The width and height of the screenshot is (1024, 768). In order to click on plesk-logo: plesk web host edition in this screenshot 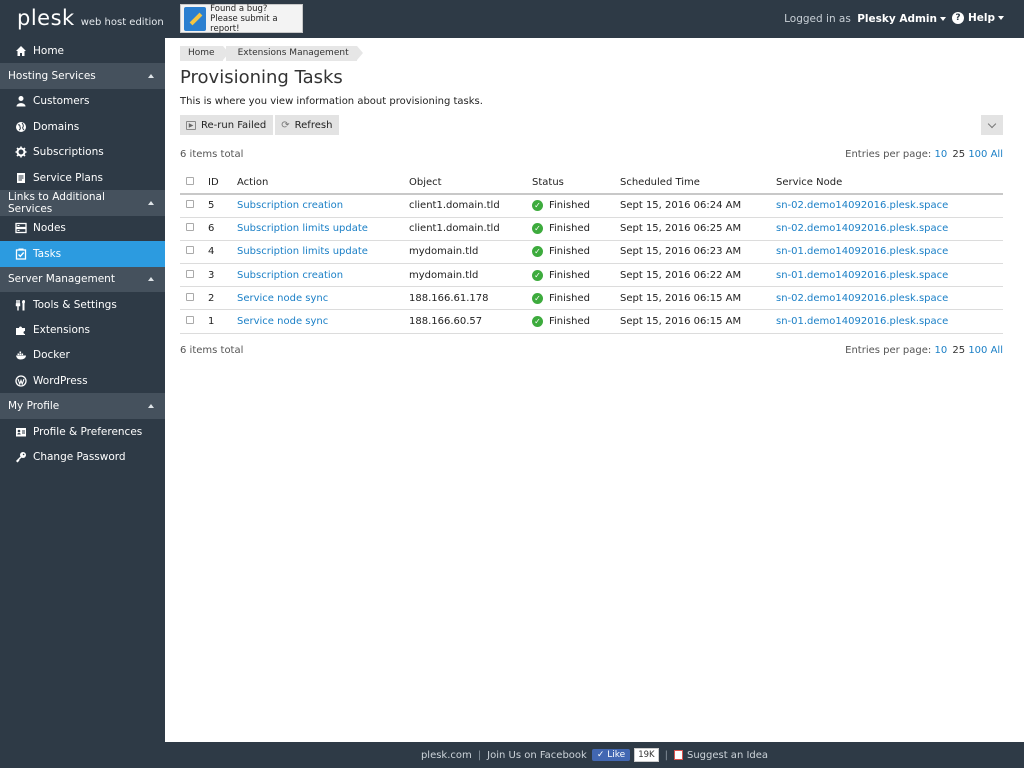, I will do `click(90, 18)`.